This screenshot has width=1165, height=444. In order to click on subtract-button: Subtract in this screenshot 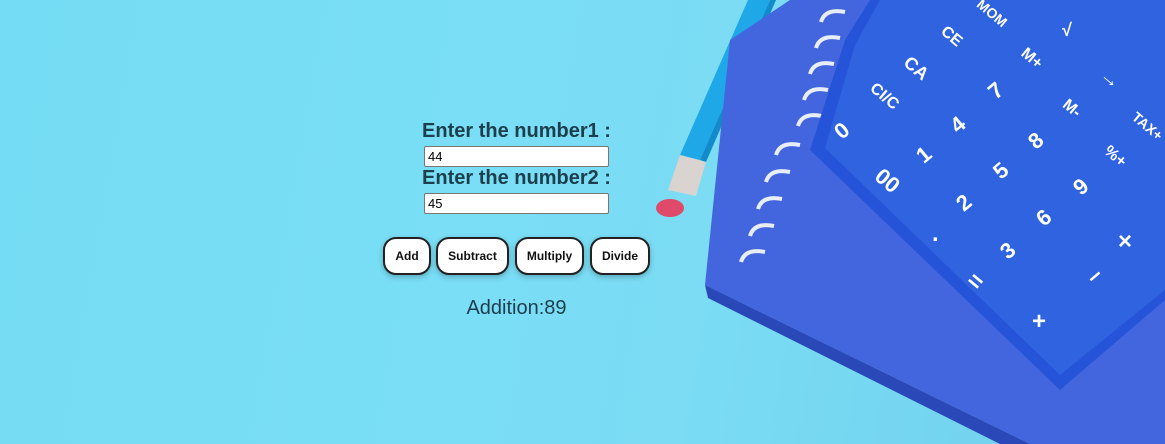, I will do `click(472, 256)`.